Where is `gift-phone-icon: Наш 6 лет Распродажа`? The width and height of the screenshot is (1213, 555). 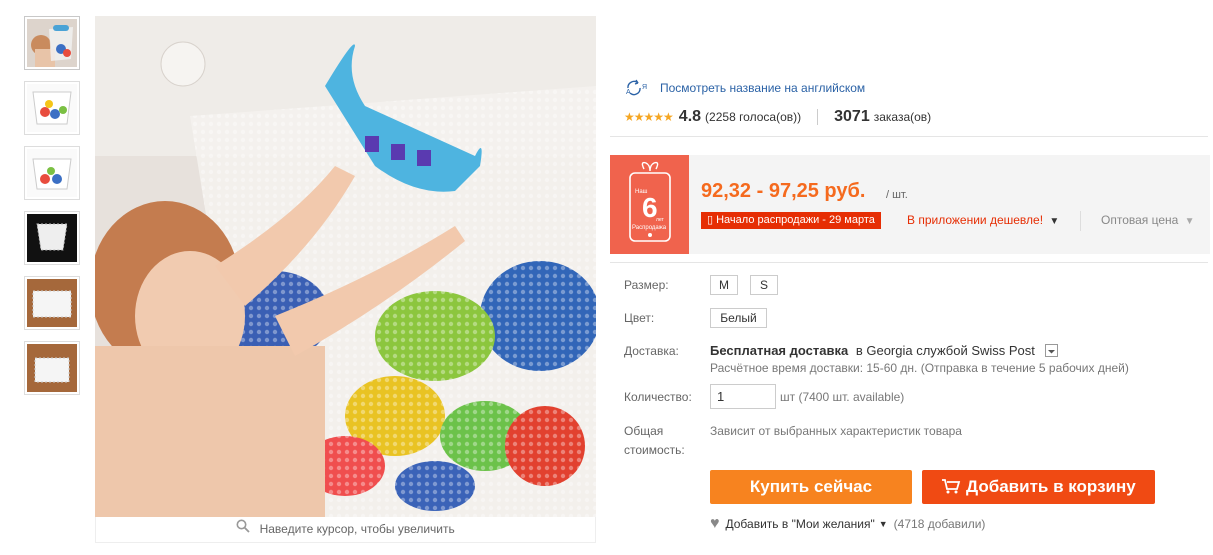 gift-phone-icon: Наш 6 лет Распродажа is located at coordinates (650, 201).